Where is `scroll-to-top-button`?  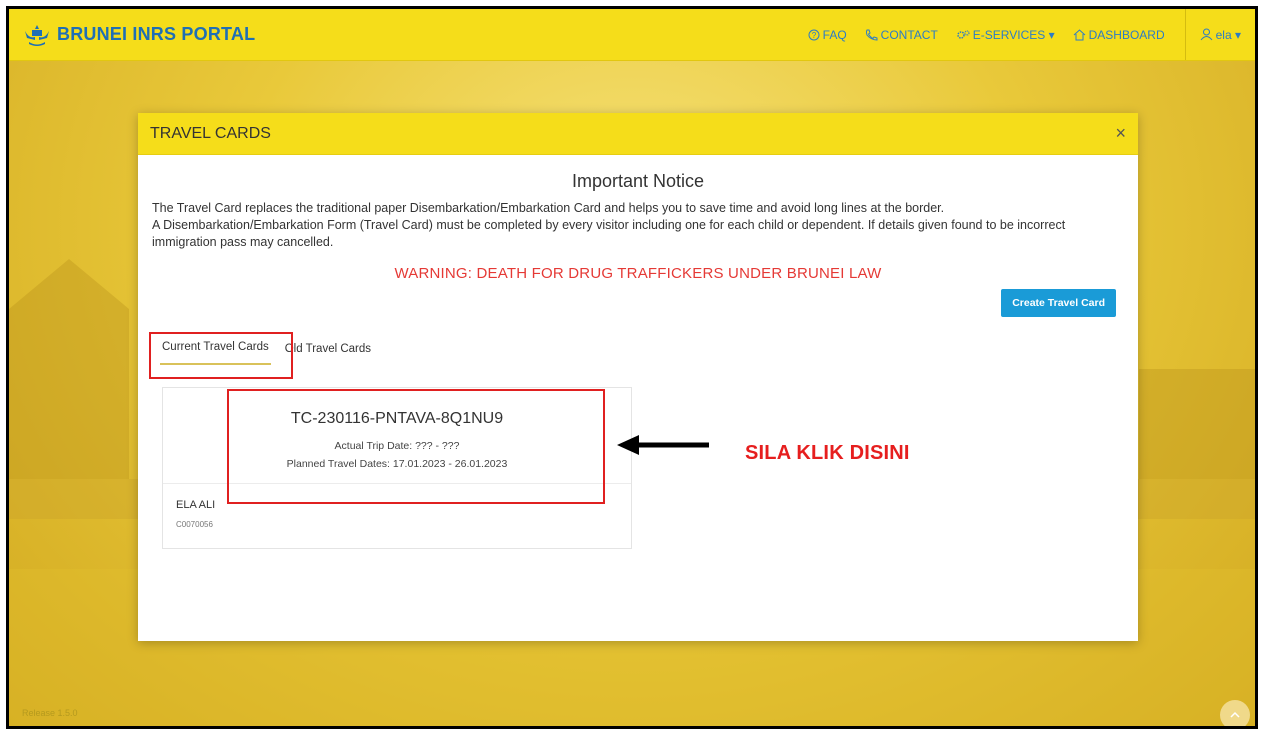 scroll-to-top-button is located at coordinates (1235, 713).